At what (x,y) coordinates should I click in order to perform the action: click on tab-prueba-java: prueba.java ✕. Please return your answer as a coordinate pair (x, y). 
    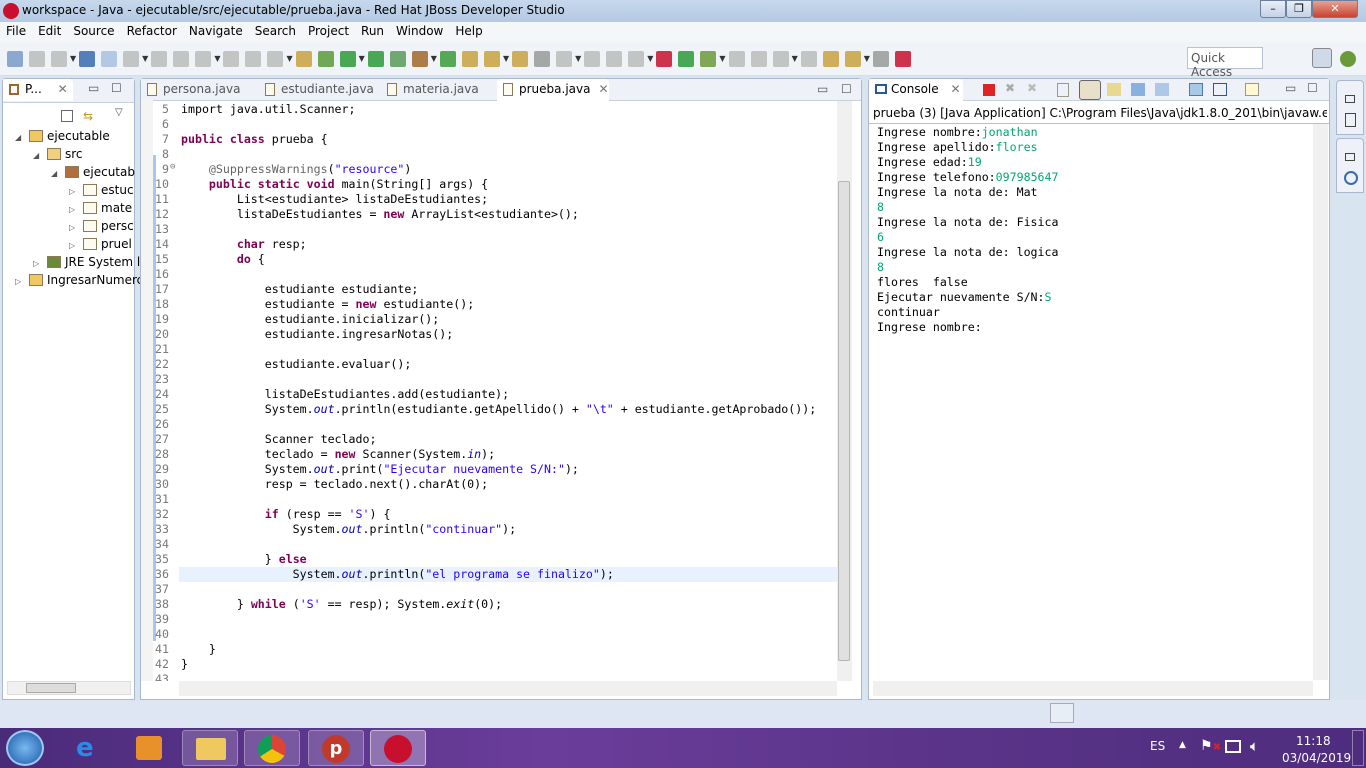
    Looking at the image, I should click on (553, 90).